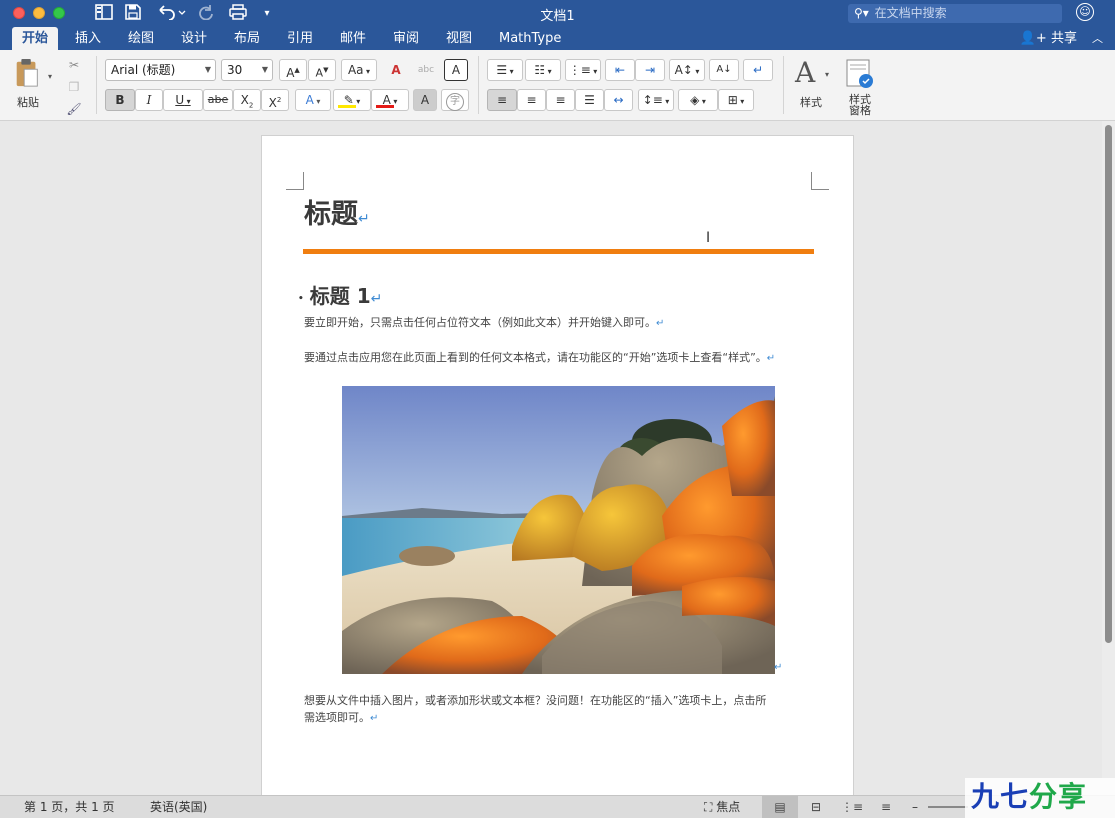 The width and height of the screenshot is (1115, 818). Describe the element at coordinates (247, 70) in the screenshot. I see `font-size-select: 30 ▼` at that location.